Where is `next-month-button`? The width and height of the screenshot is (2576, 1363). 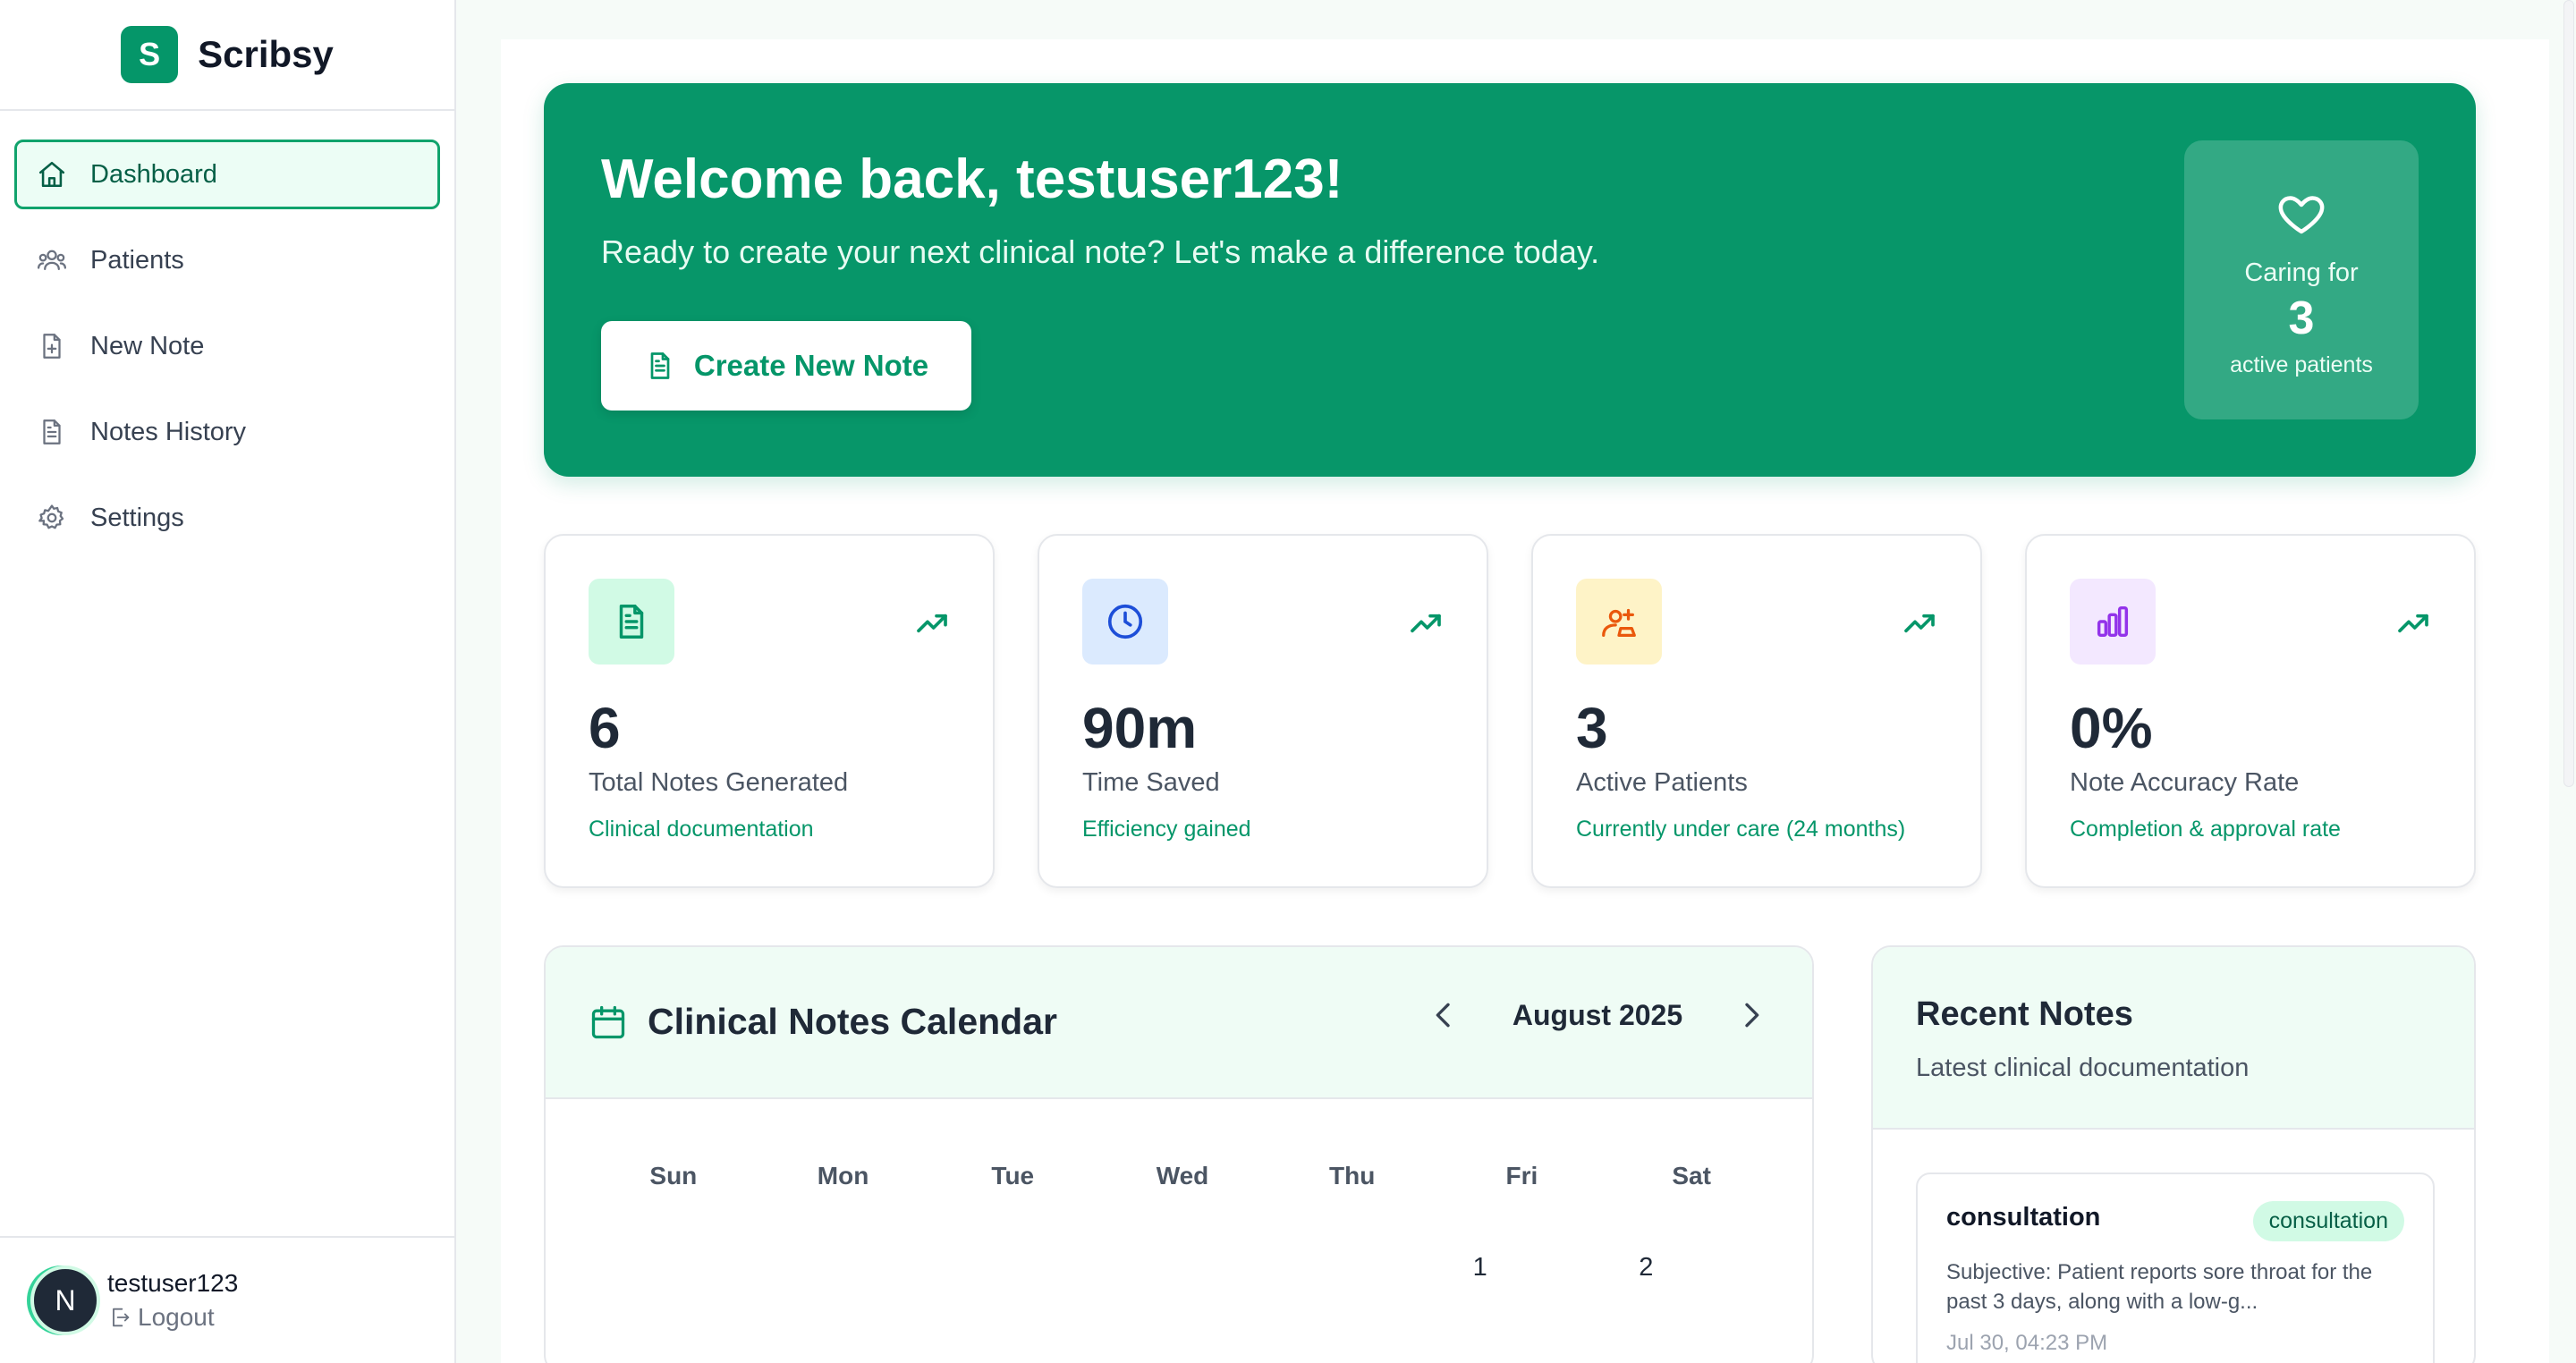 next-month-button is located at coordinates (1751, 1015).